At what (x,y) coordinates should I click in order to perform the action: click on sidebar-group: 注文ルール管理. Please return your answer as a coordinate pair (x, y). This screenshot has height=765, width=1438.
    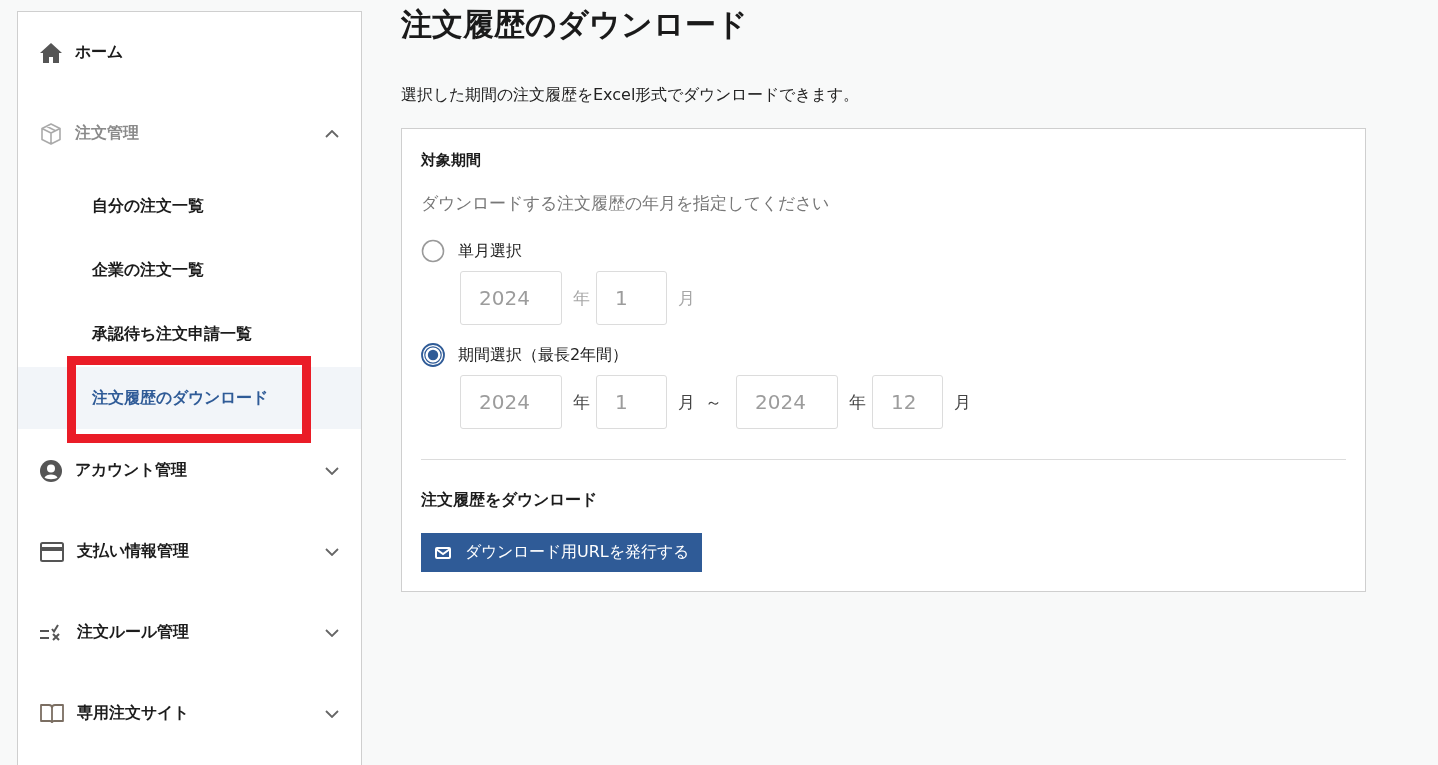
    Looking at the image, I should click on (189, 632).